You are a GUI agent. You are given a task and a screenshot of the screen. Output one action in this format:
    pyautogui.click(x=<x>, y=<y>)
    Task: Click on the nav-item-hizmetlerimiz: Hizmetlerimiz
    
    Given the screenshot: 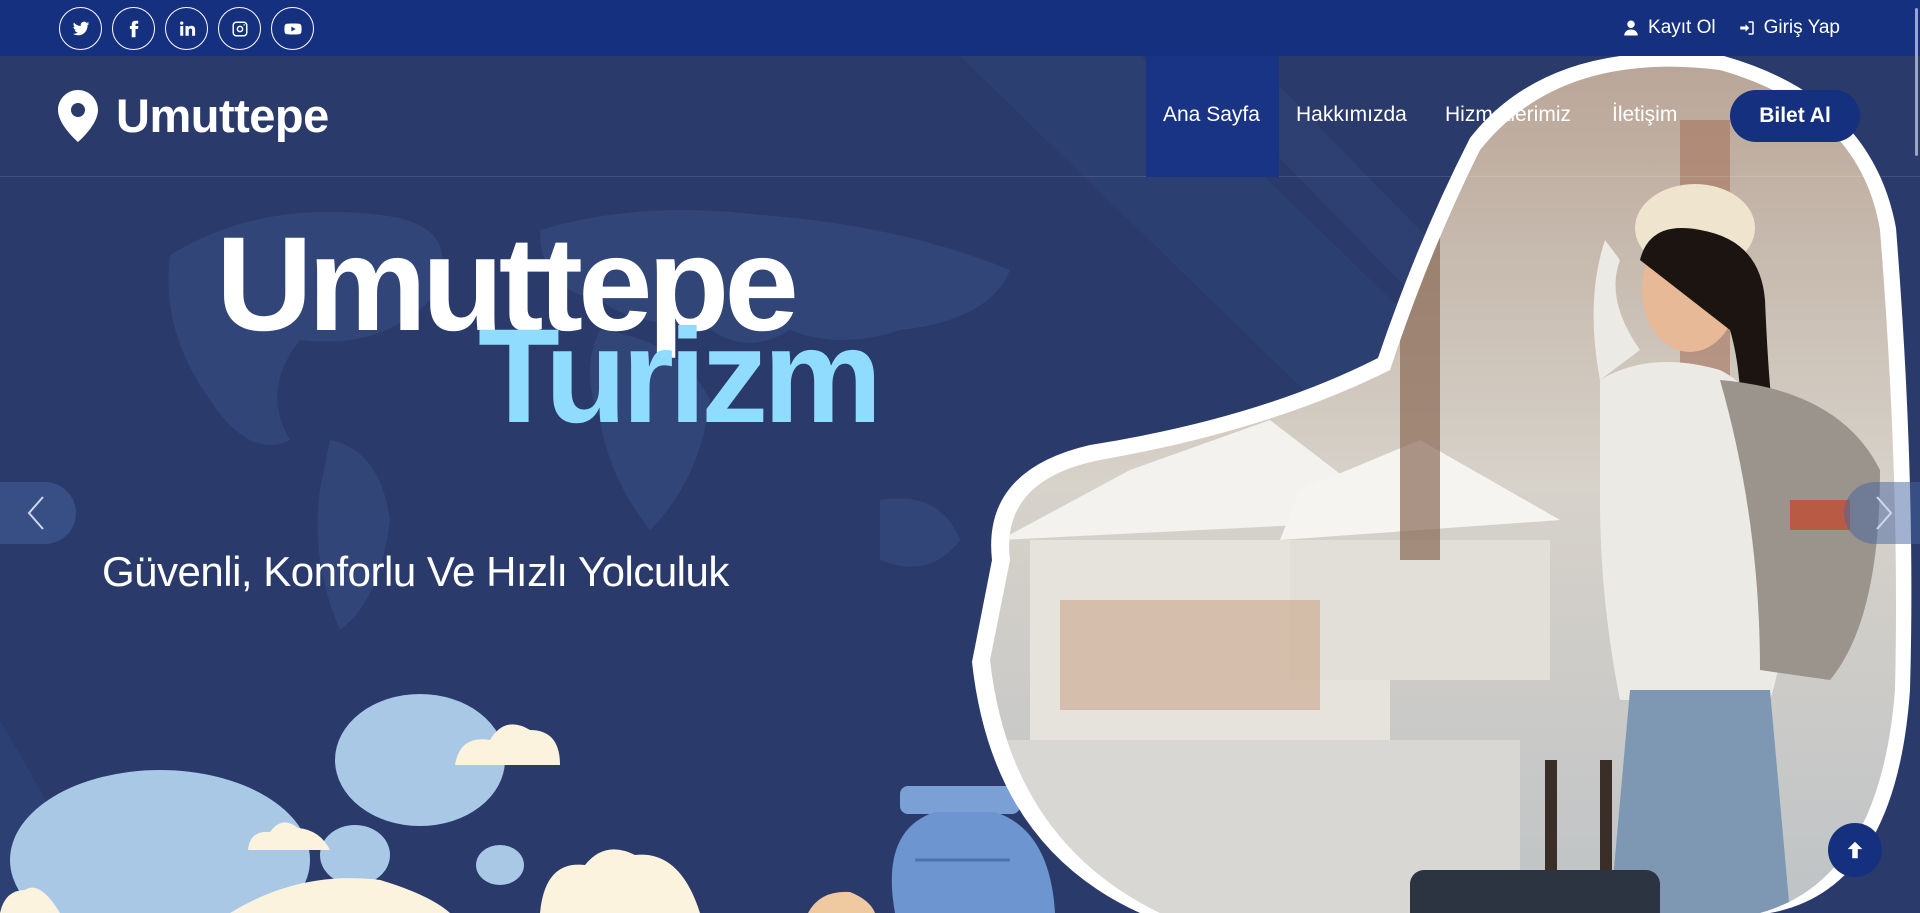 What is the action you would take?
    pyautogui.click(x=1508, y=115)
    